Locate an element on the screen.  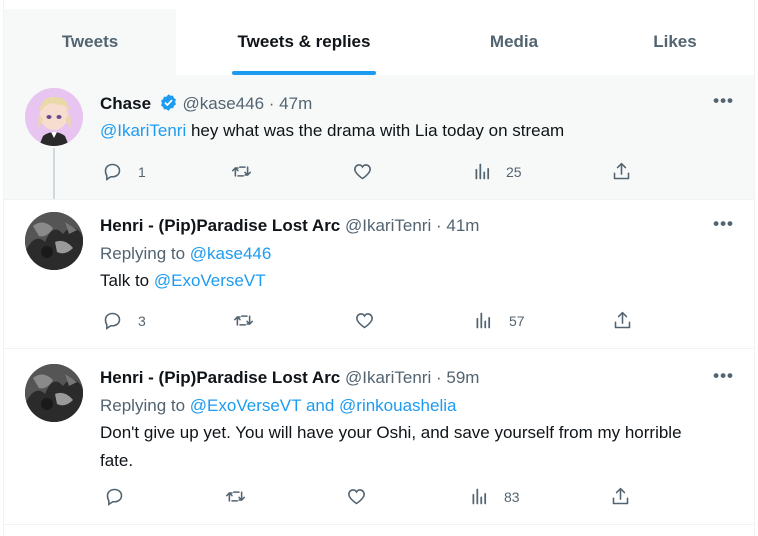
replying-to: Replying to @kase446 is located at coordinates (400, 254).